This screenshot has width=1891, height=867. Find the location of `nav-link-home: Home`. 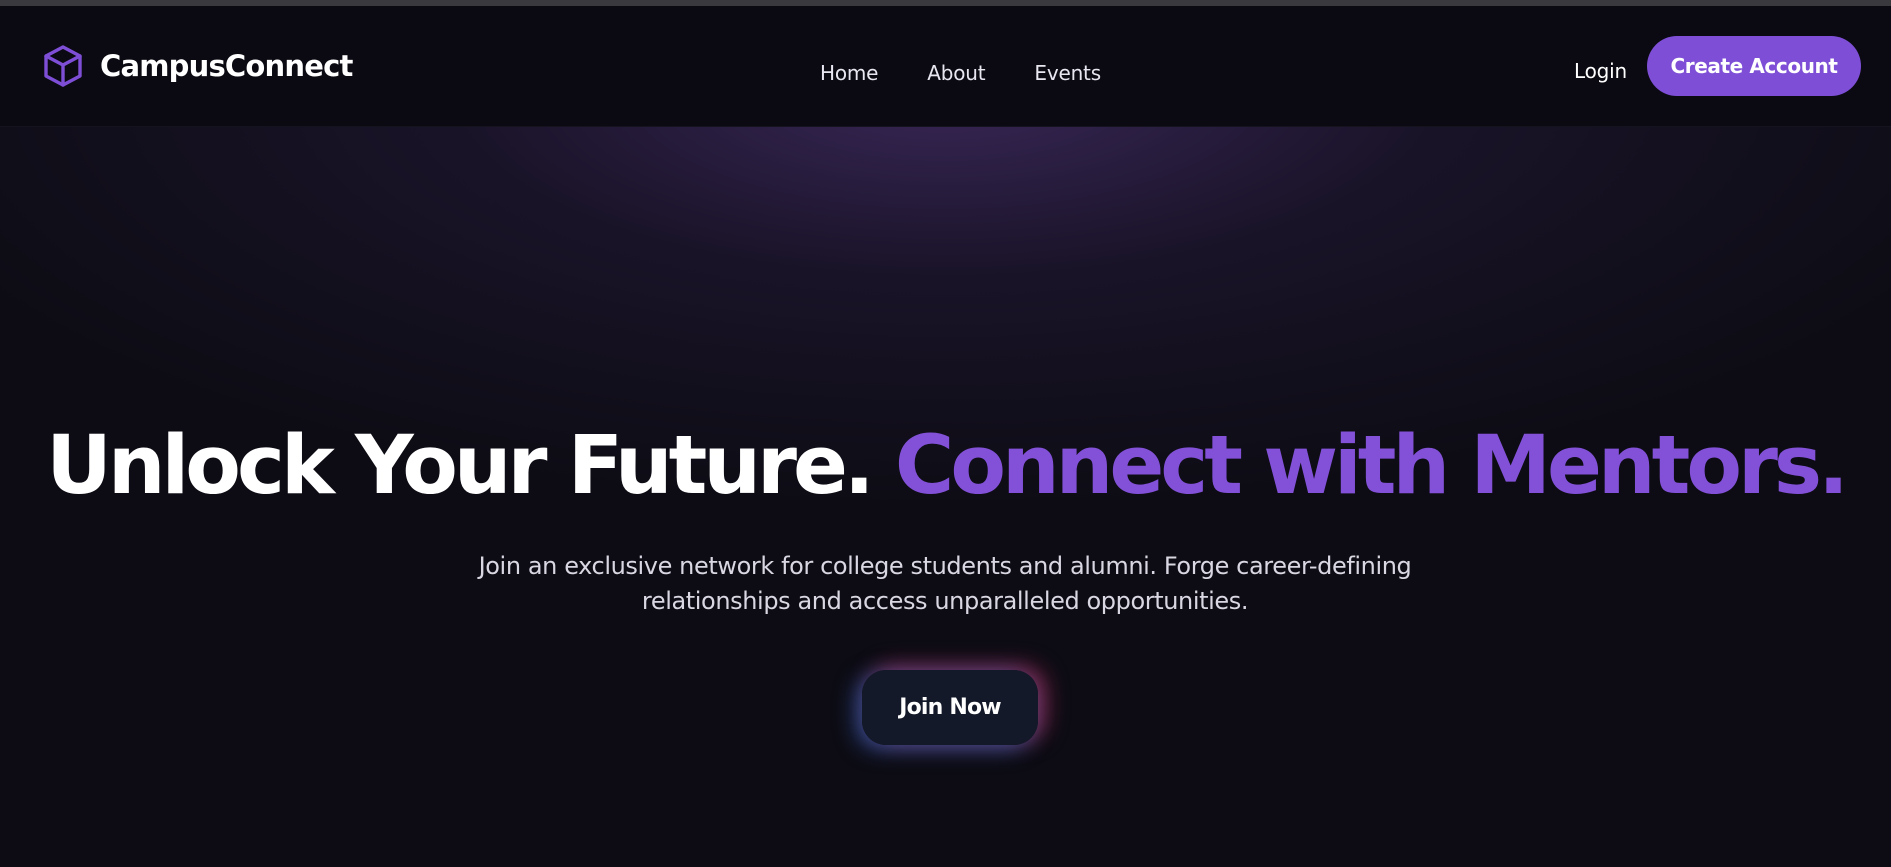

nav-link-home: Home is located at coordinates (849, 73).